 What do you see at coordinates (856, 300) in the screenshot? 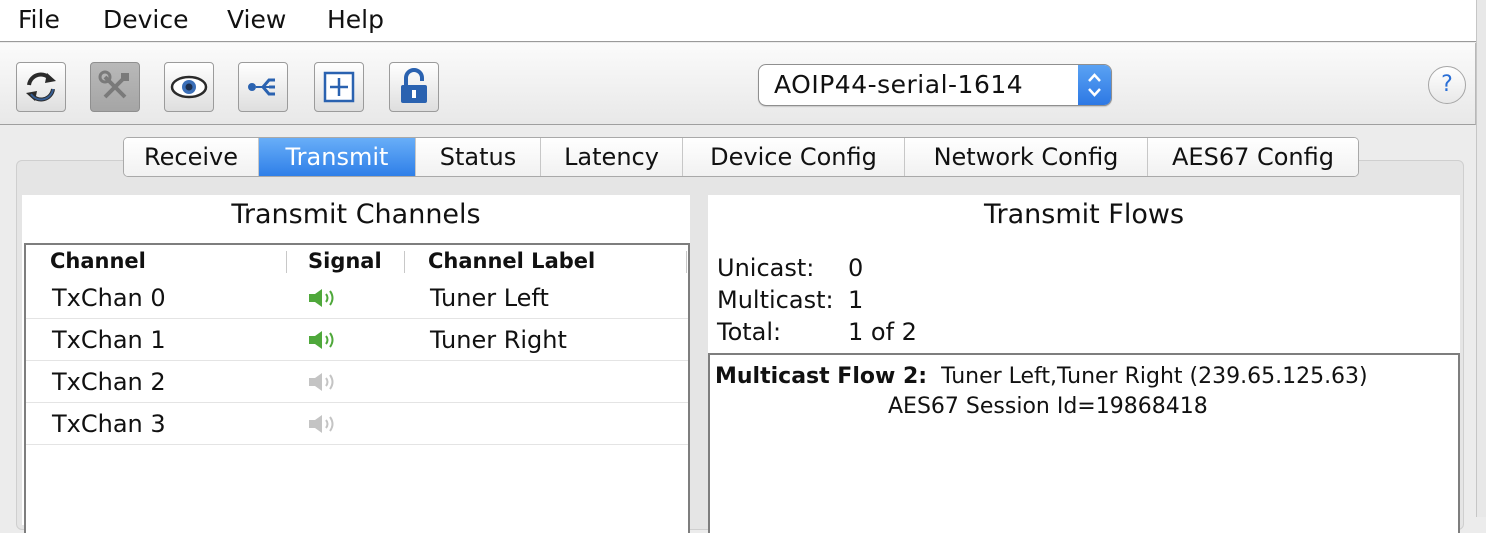
I see `multicast-value: 1` at bounding box center [856, 300].